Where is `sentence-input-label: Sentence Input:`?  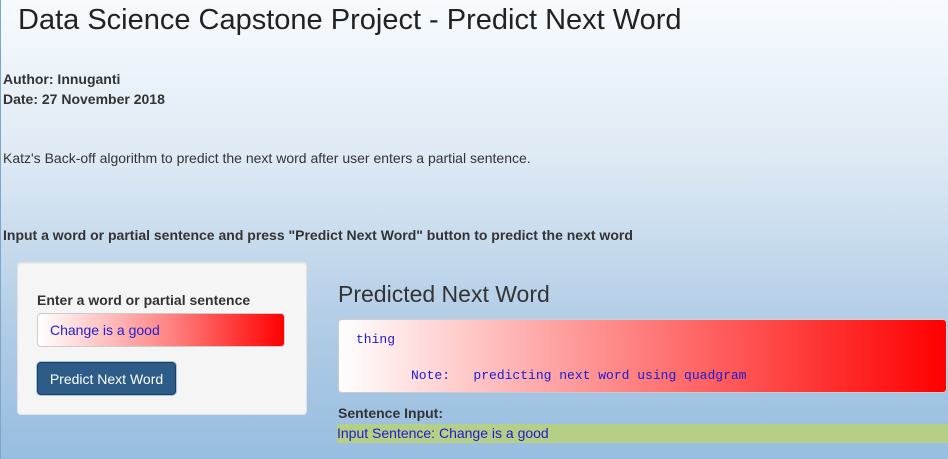 sentence-input-label: Sentence Input: is located at coordinates (391, 413).